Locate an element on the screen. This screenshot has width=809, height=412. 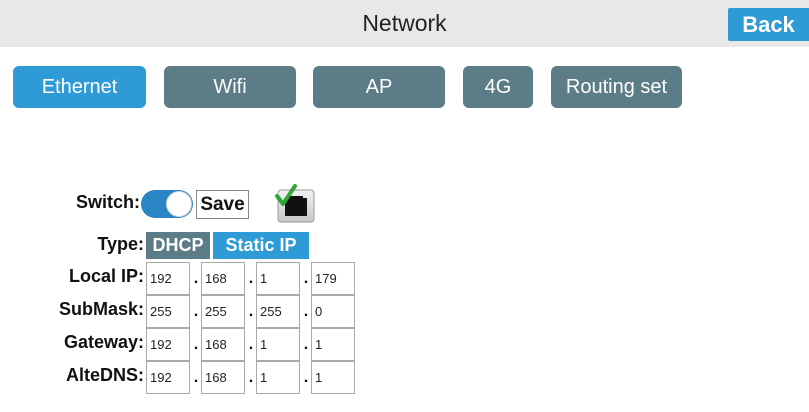
type-dhcp-button: DHCP is located at coordinates (178, 245).